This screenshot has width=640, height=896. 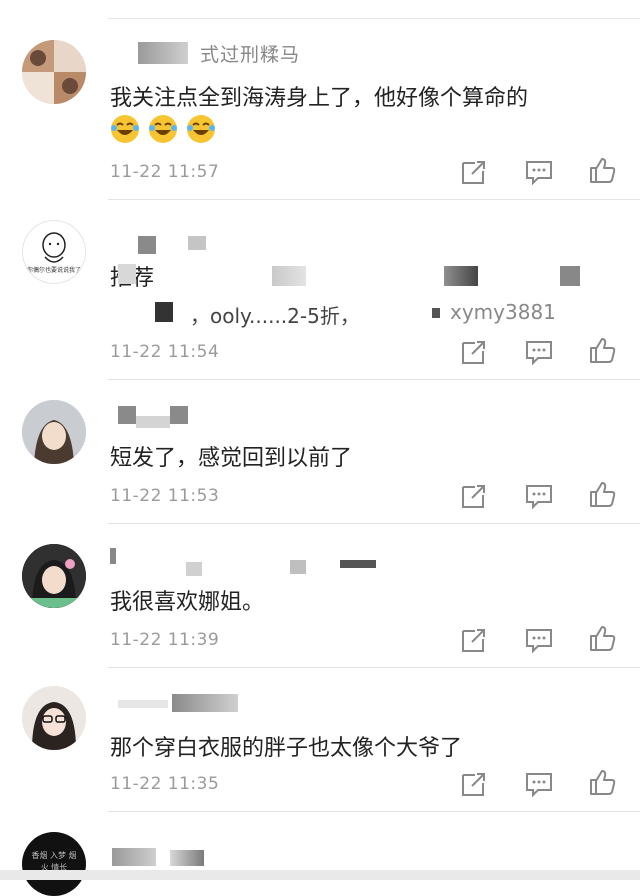 What do you see at coordinates (54, 252) in the screenshot?
I see `avatar: 你偶尔也要说说我了` at bounding box center [54, 252].